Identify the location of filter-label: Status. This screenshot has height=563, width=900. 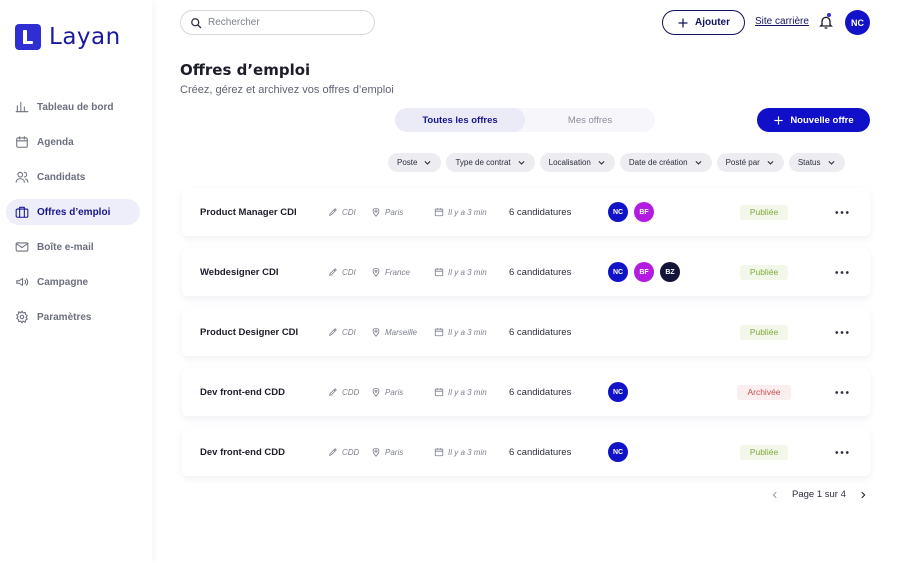
(809, 162).